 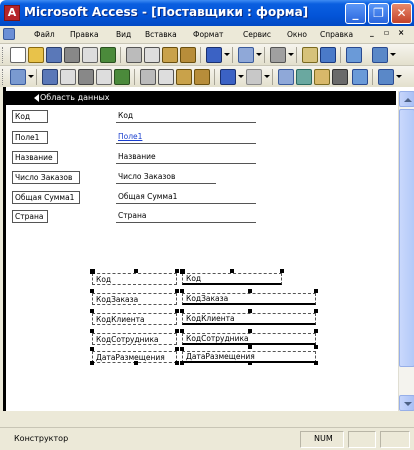 What do you see at coordinates (249, 319) in the screenshot?
I see `subform-textbox-client-id: КодКлиента` at bounding box center [249, 319].